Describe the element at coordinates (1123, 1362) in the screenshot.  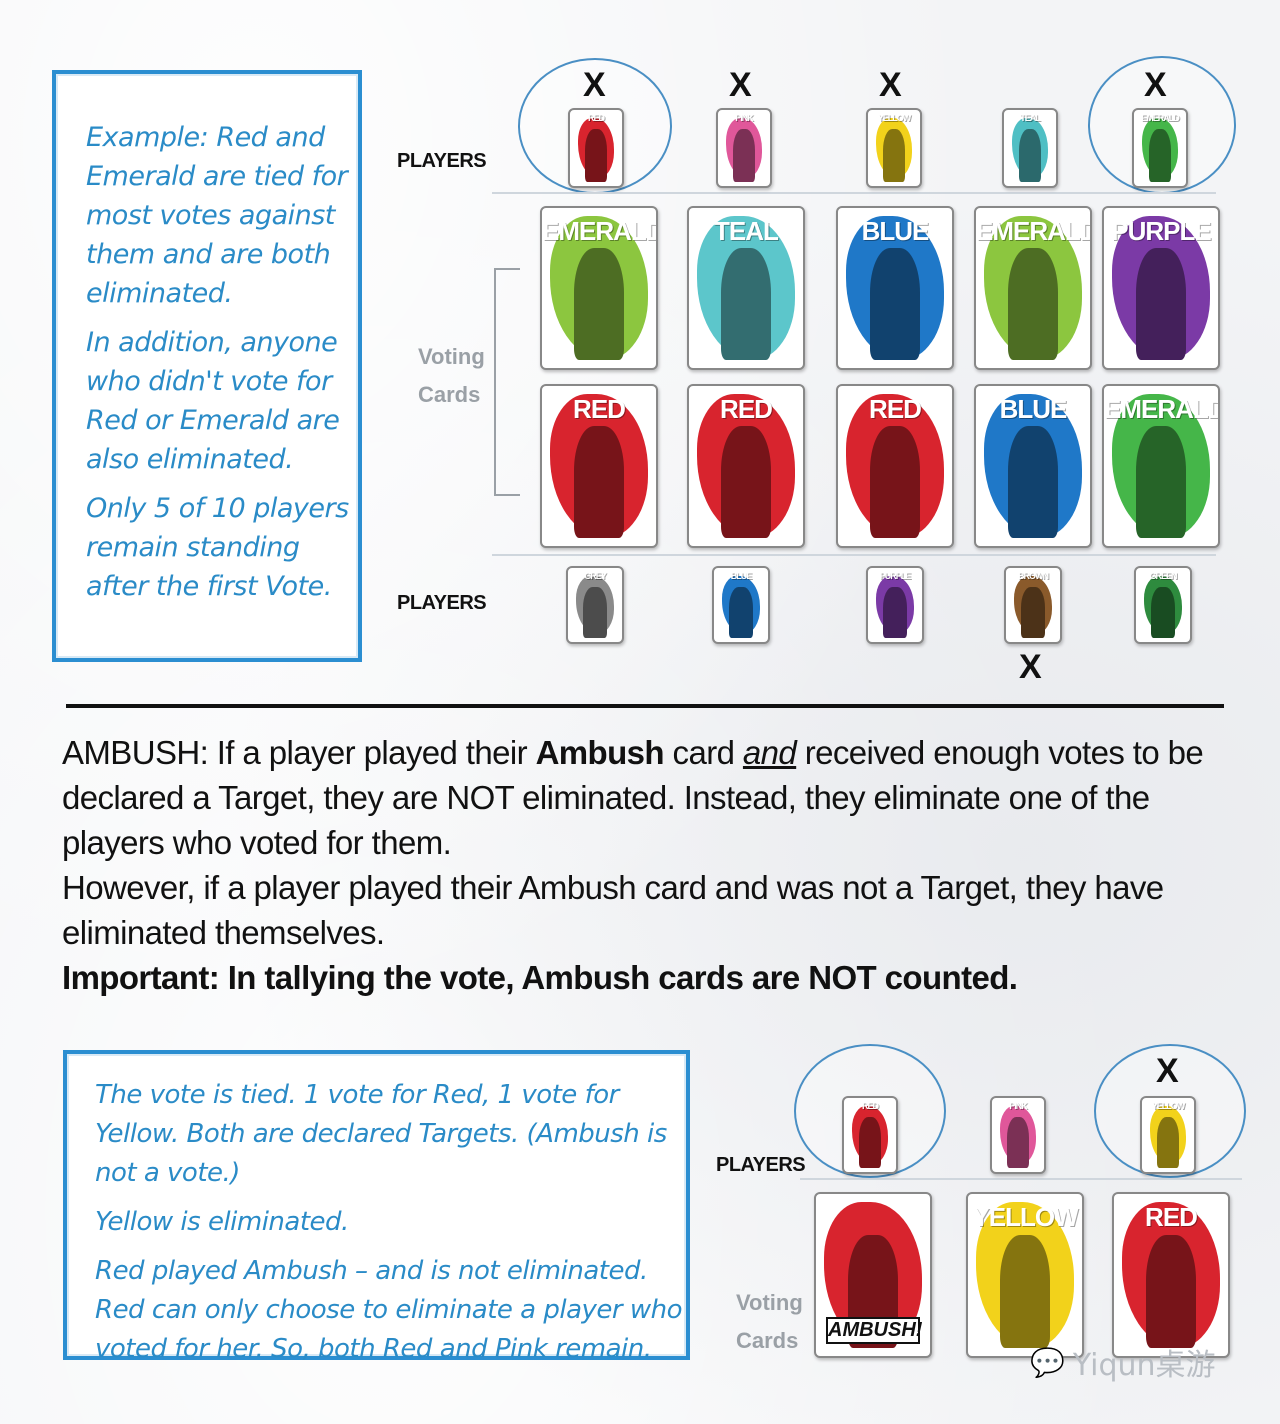
I see `watermark: 💬 Yiqun桌游` at that location.